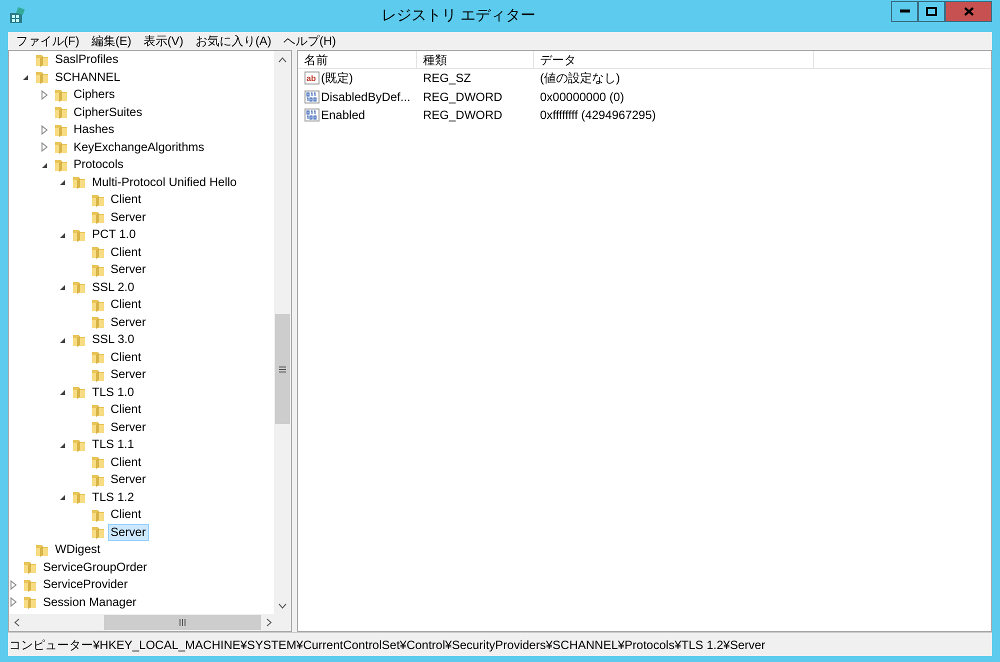  Describe the element at coordinates (94, 95) in the screenshot. I see `tree-item: Ciphers` at that location.